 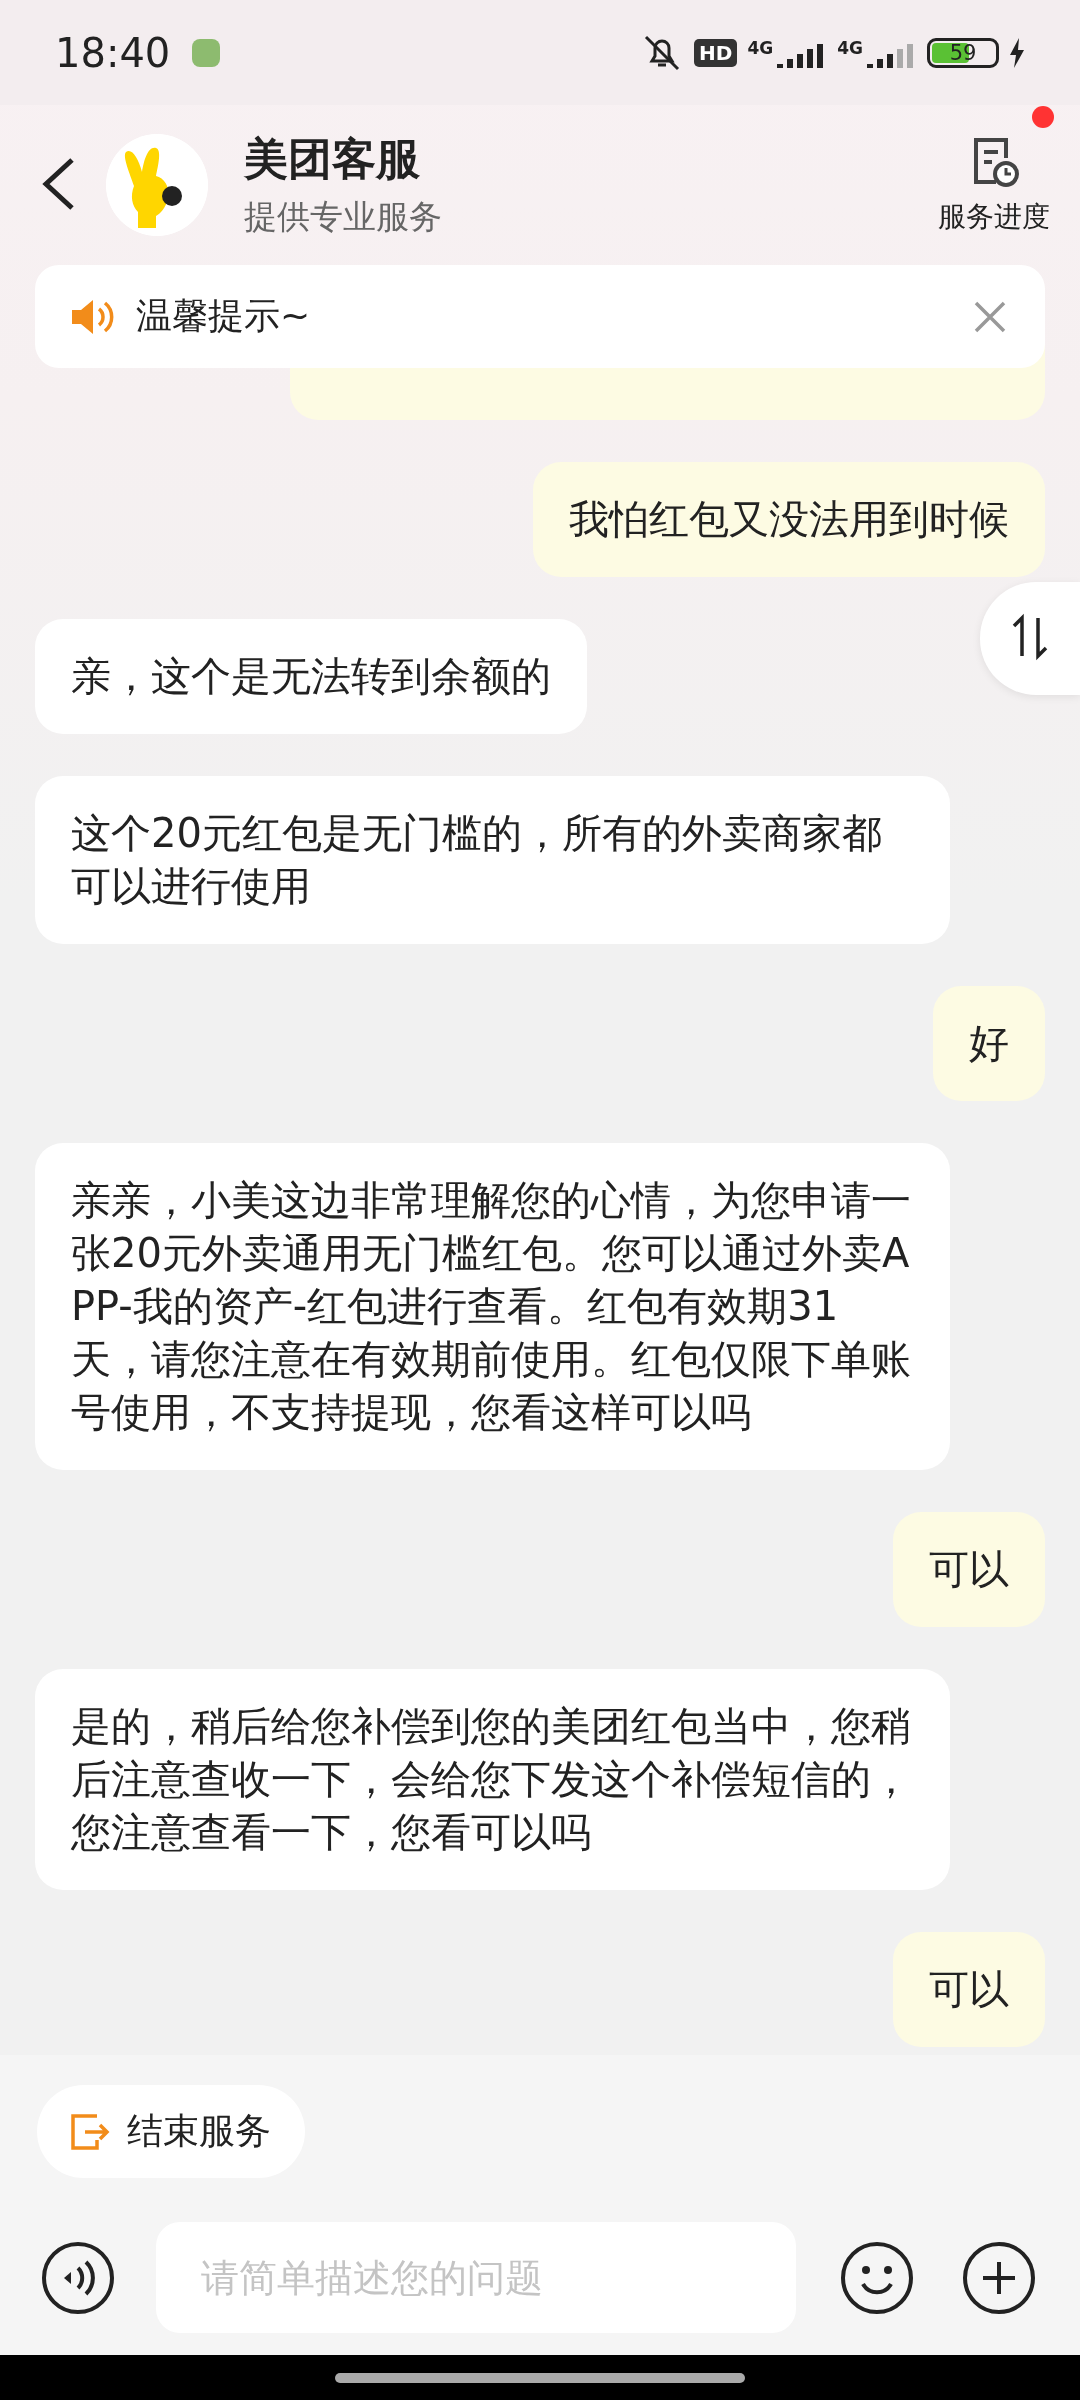 What do you see at coordinates (492, 1306) in the screenshot?
I see `chat-message: 亲亲，小美这边非常理解您的心情，为您申请一张20元外卖通用无门槛红包。您可以通过外卖APP-我的资产-红包进行查看。红包有效期31天，请您注意在有效期前使用。红包仅限下单账号使用，不支持提现，您看这样可以吗` at bounding box center [492, 1306].